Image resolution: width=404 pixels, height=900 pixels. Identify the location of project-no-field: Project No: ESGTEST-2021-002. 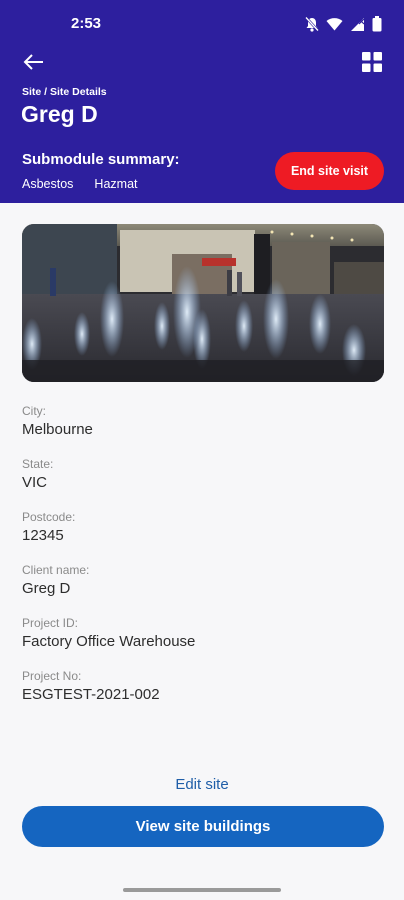
(91, 686).